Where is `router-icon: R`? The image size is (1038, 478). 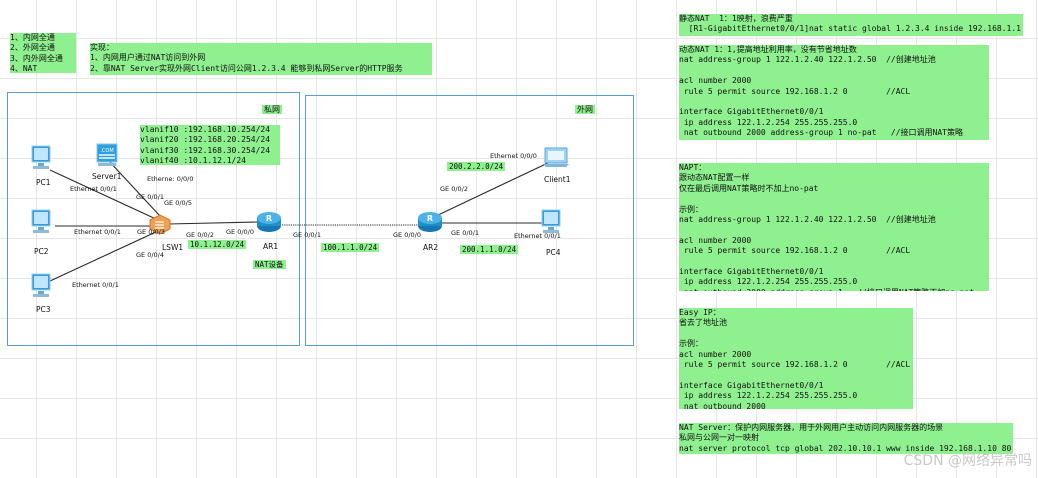
router-icon: R is located at coordinates (269, 222).